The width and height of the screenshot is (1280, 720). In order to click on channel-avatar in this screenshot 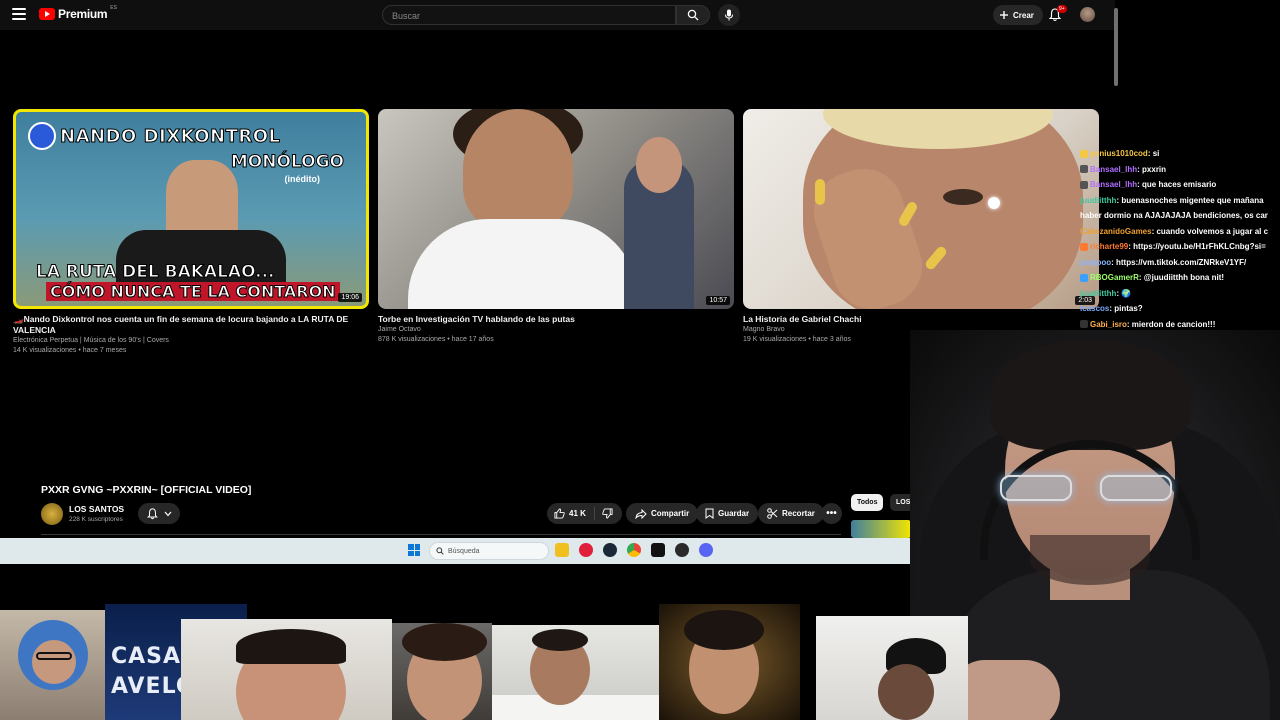, I will do `click(52, 514)`.